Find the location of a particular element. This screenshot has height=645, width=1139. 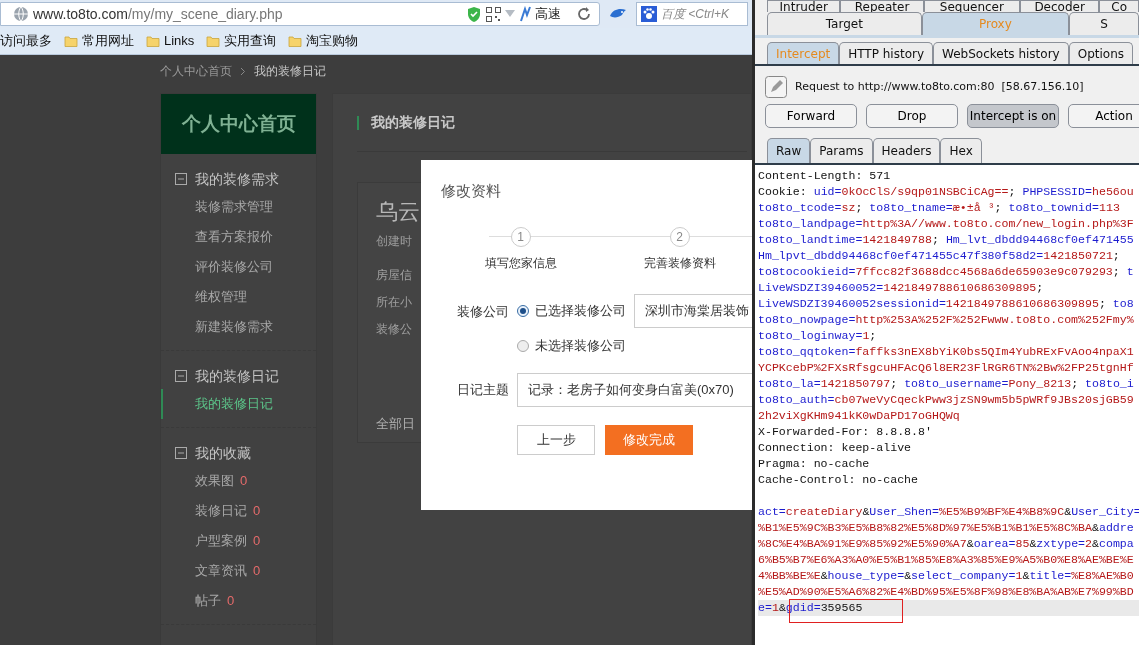

subtab: WebSockets history is located at coordinates (1001, 53).